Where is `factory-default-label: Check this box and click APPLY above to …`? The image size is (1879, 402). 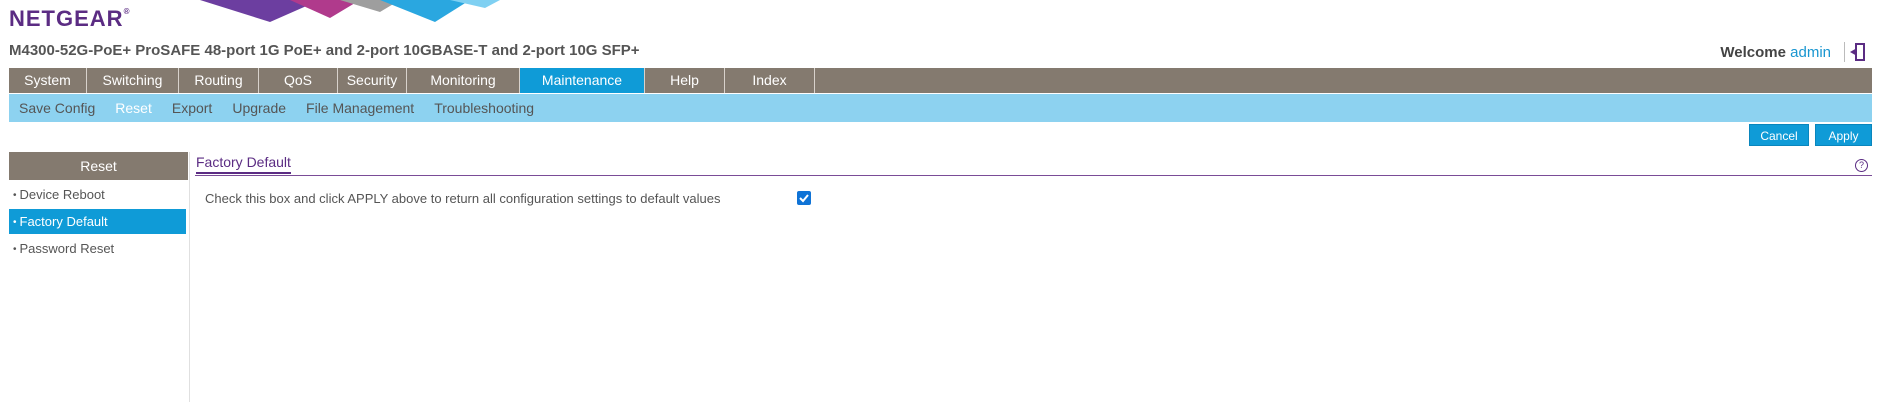
factory-default-label: Check this box and click APPLY above to … is located at coordinates (463, 198).